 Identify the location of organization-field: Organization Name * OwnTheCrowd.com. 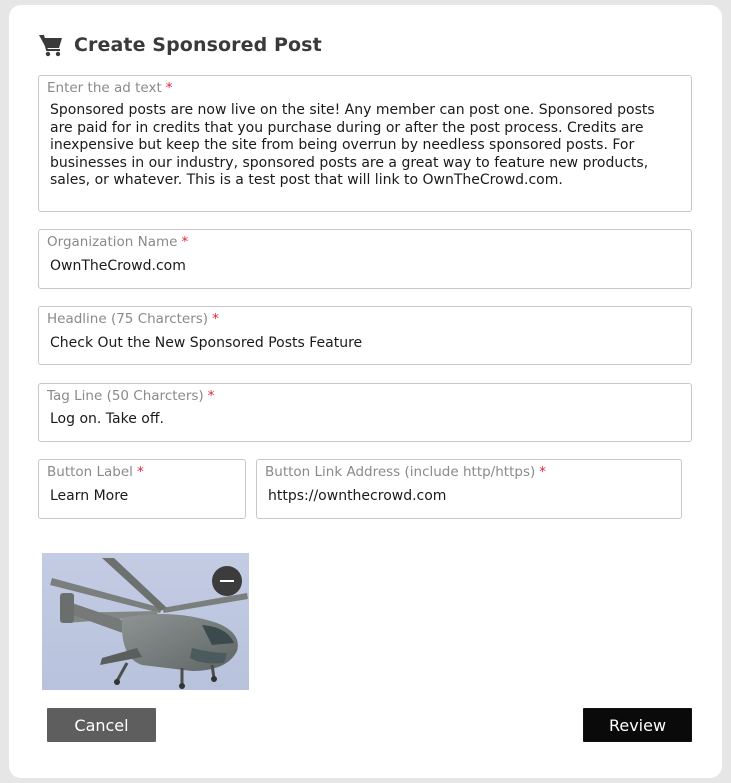
(365, 259).